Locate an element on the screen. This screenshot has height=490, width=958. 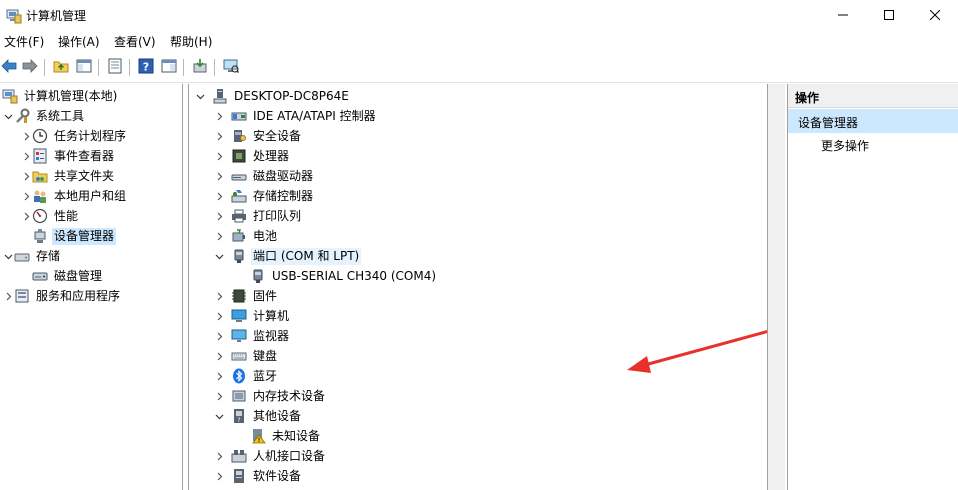
tree-item-disk-management: 磁盘管理 is located at coordinates (68, 276).